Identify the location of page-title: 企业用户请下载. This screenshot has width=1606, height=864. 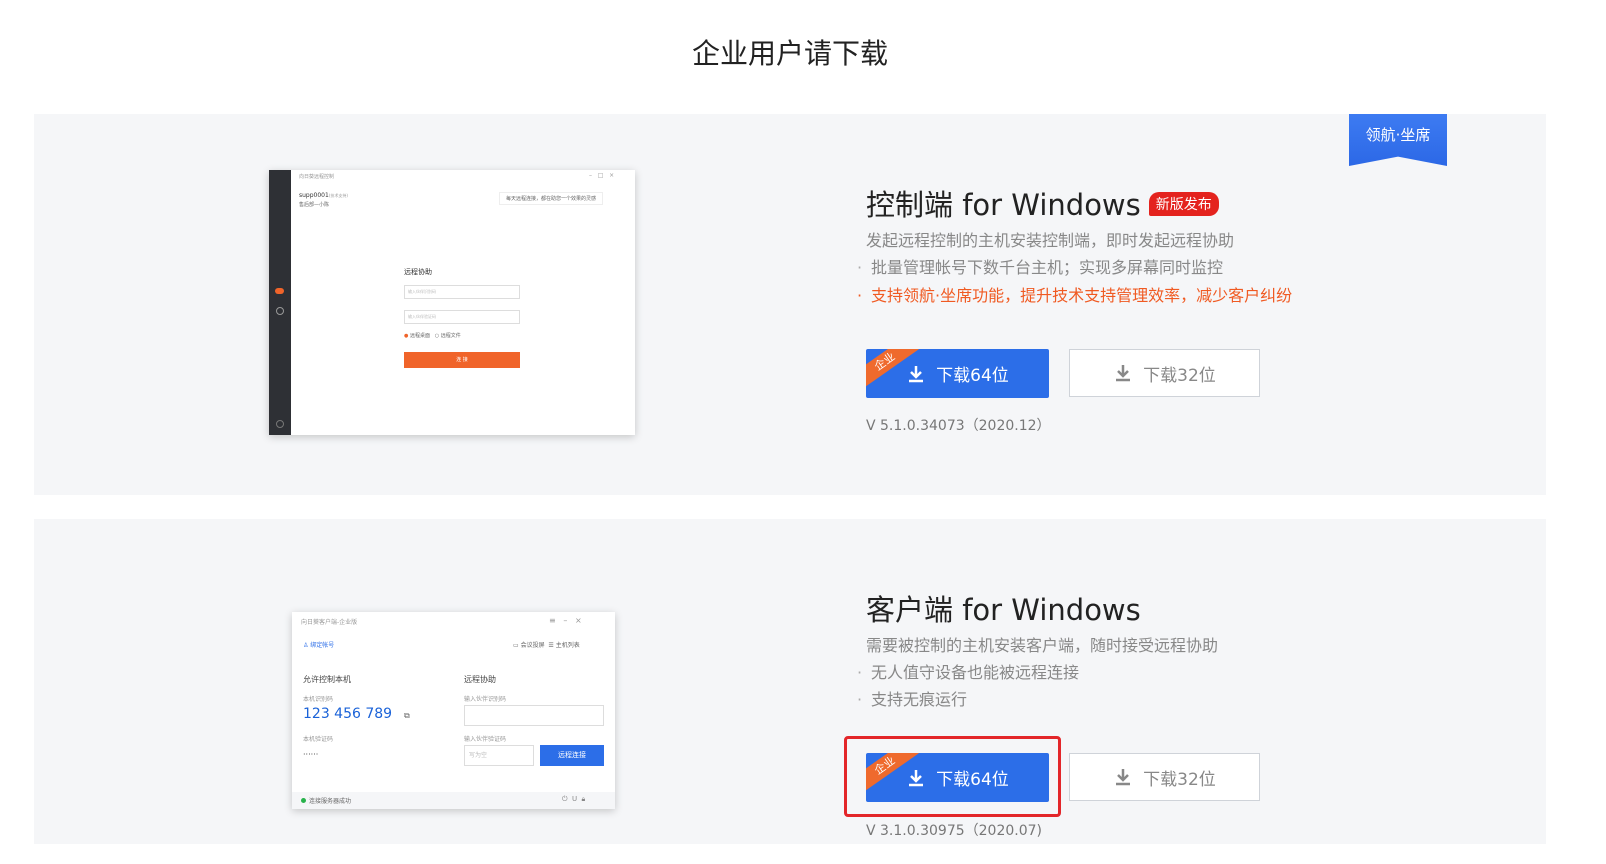
(789, 53).